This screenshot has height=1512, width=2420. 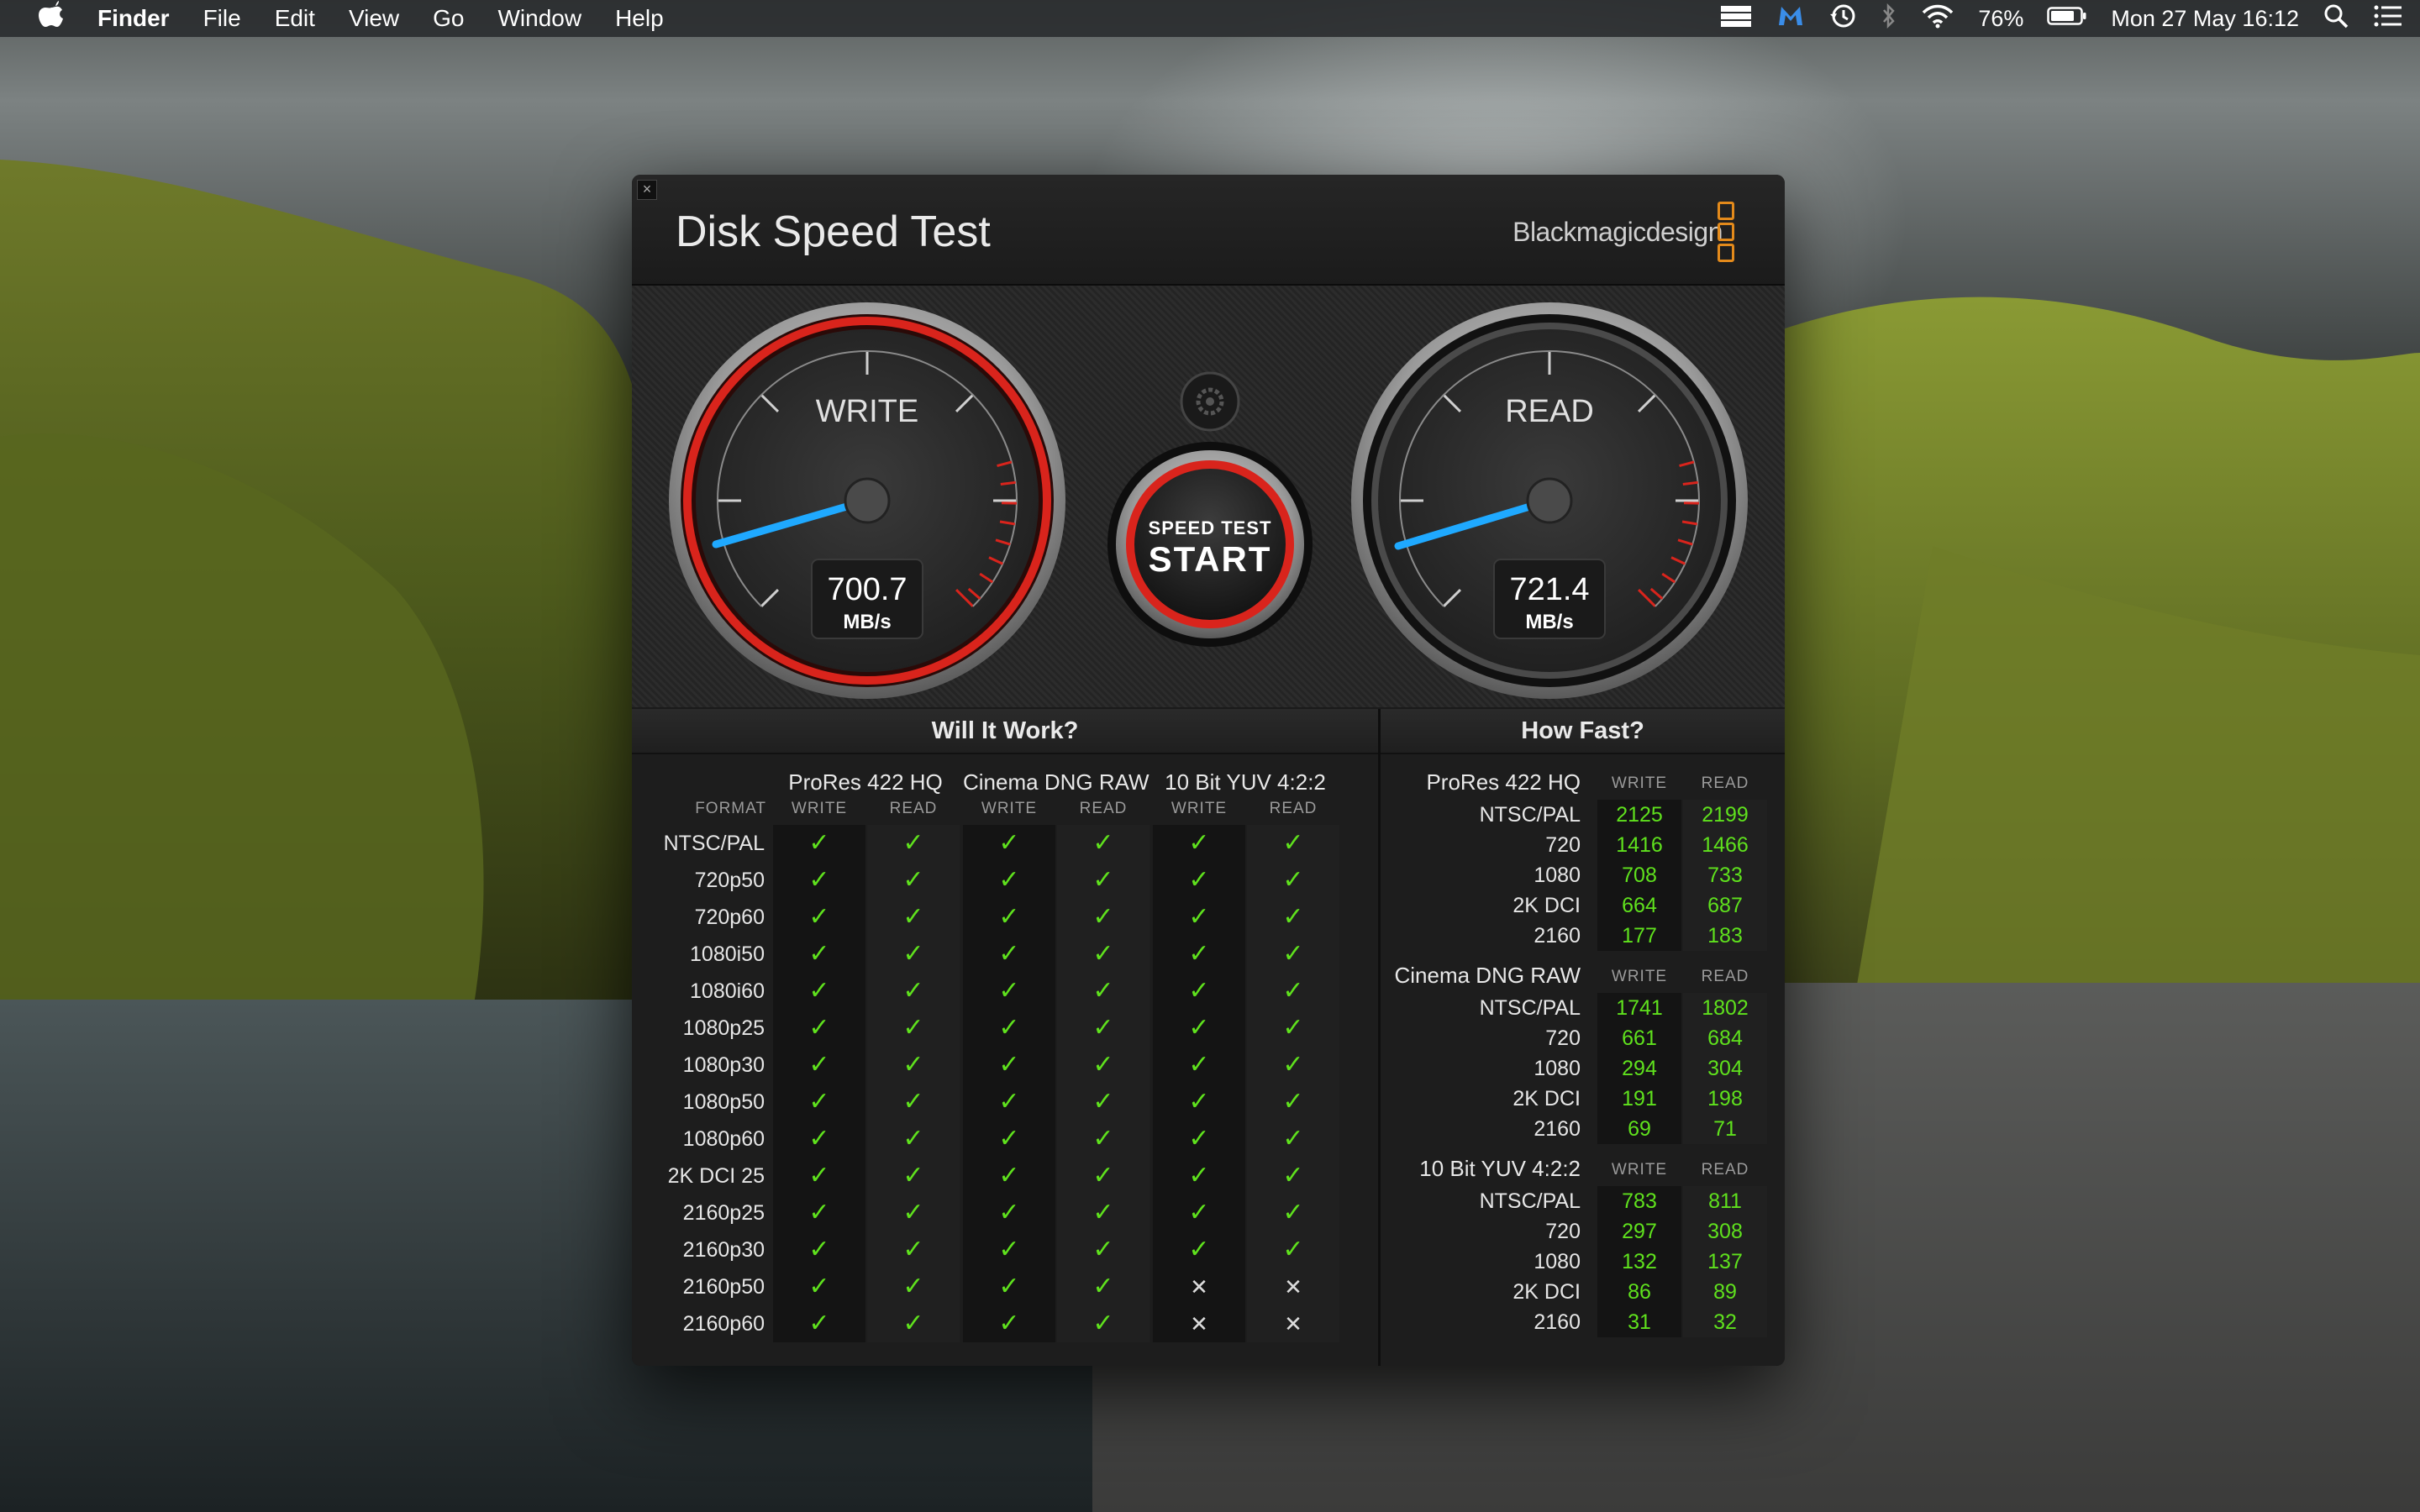 What do you see at coordinates (223, 18) in the screenshot?
I see `menu-file: File` at bounding box center [223, 18].